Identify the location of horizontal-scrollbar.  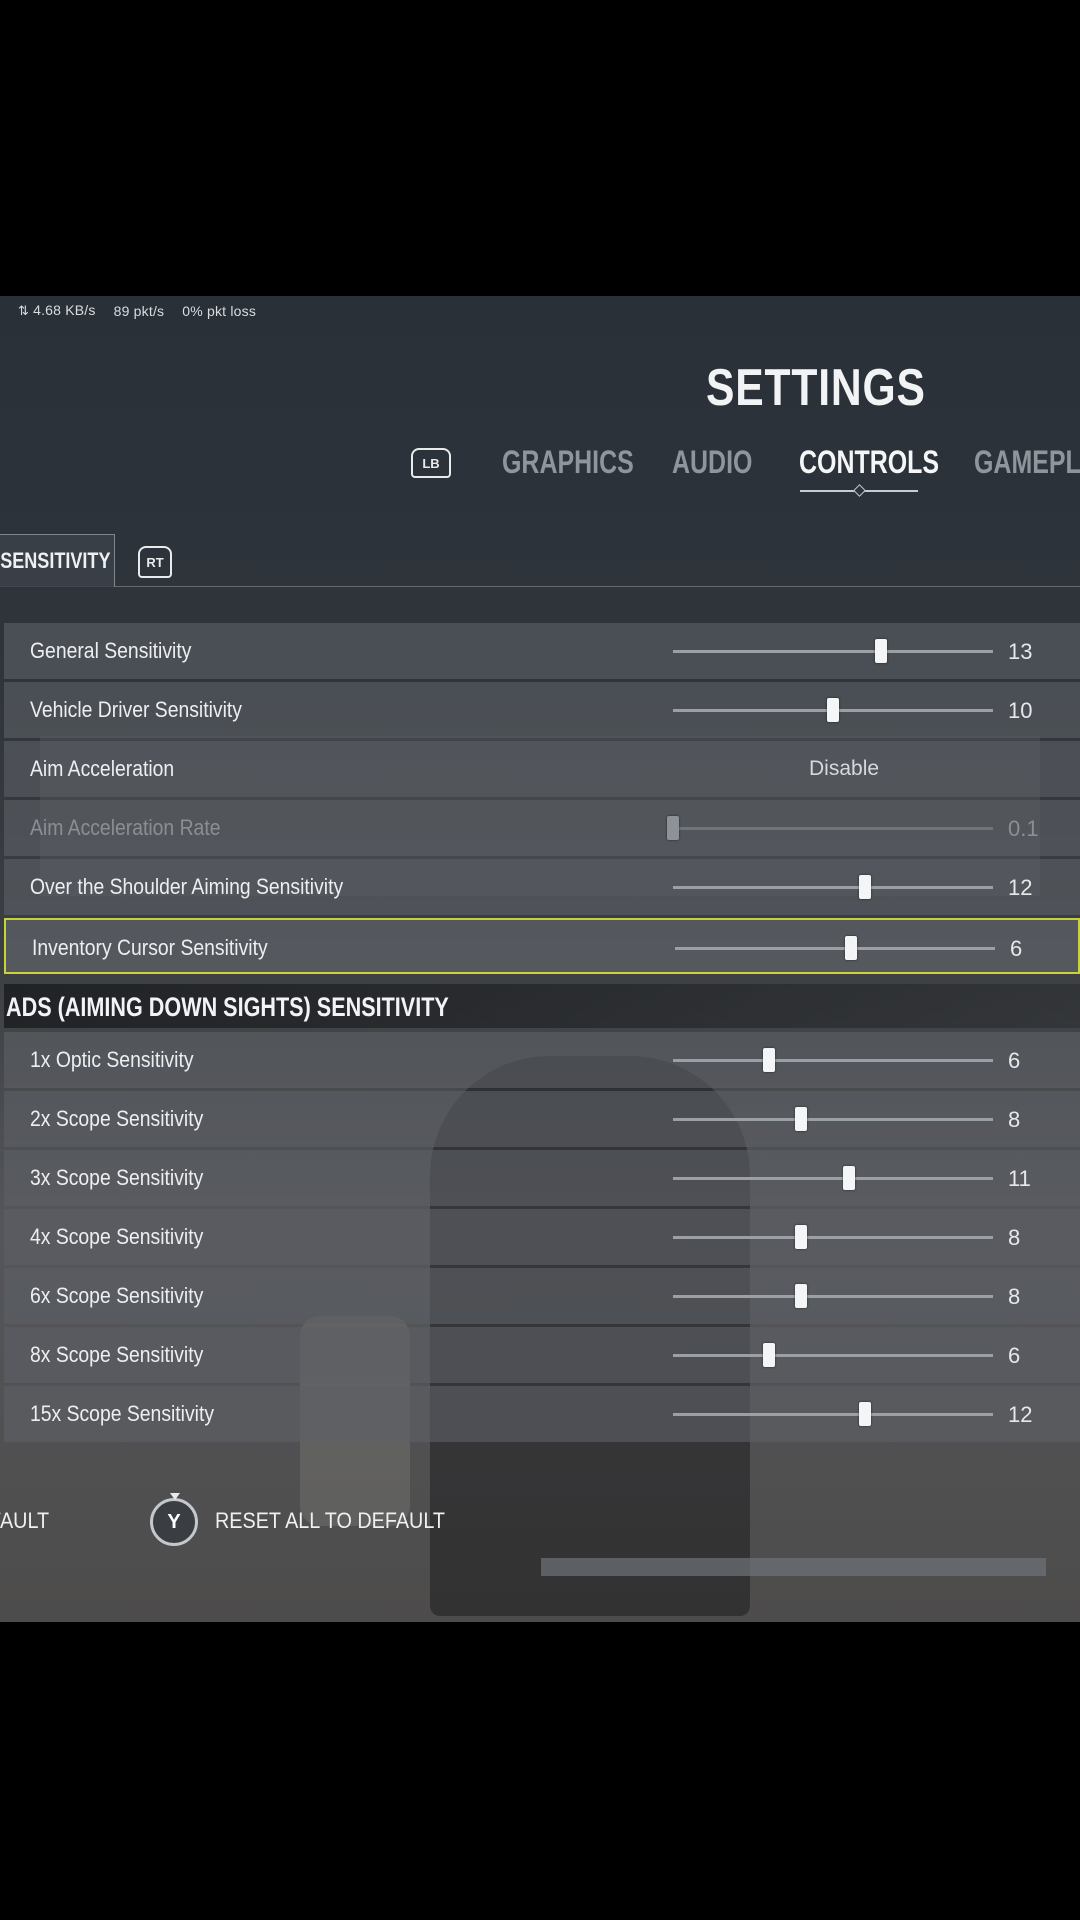
(793, 1567).